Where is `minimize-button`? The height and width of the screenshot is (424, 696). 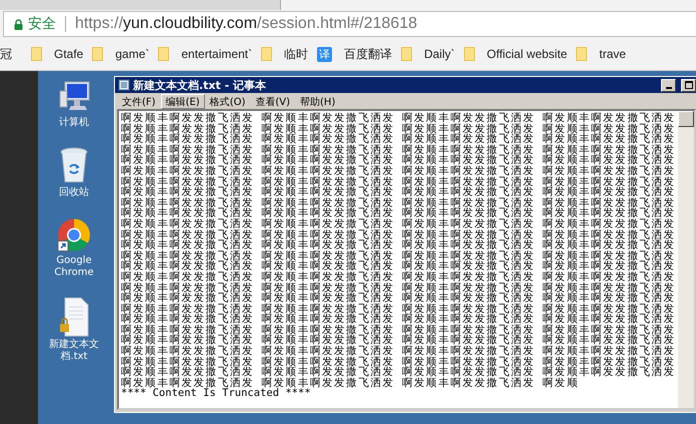 minimize-button is located at coordinates (668, 85).